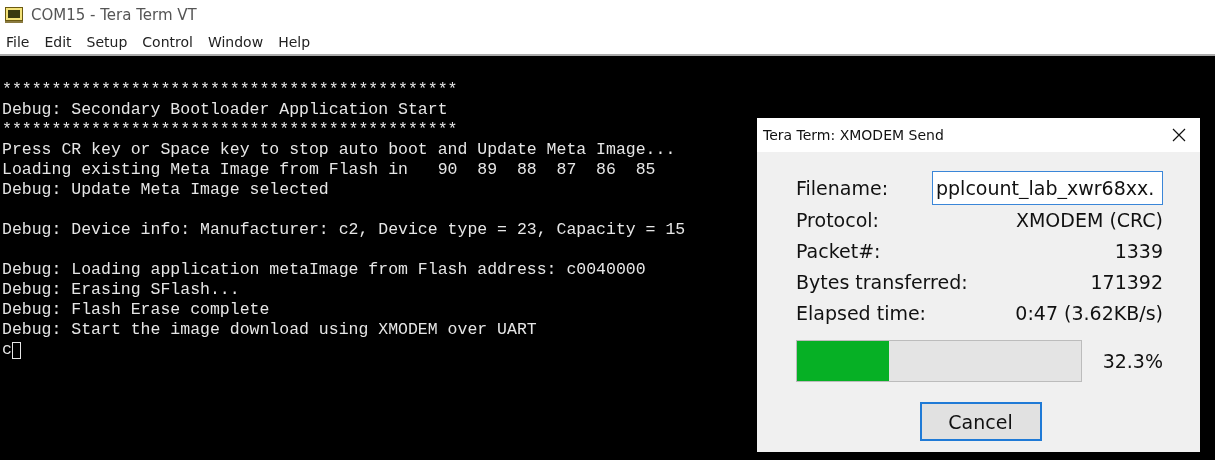 The width and height of the screenshot is (1215, 460). What do you see at coordinates (344, 230) in the screenshot?
I see `terminal-line: Debug: Device info: Manufacturer: c2, Device type = 23, Capacity = 15` at bounding box center [344, 230].